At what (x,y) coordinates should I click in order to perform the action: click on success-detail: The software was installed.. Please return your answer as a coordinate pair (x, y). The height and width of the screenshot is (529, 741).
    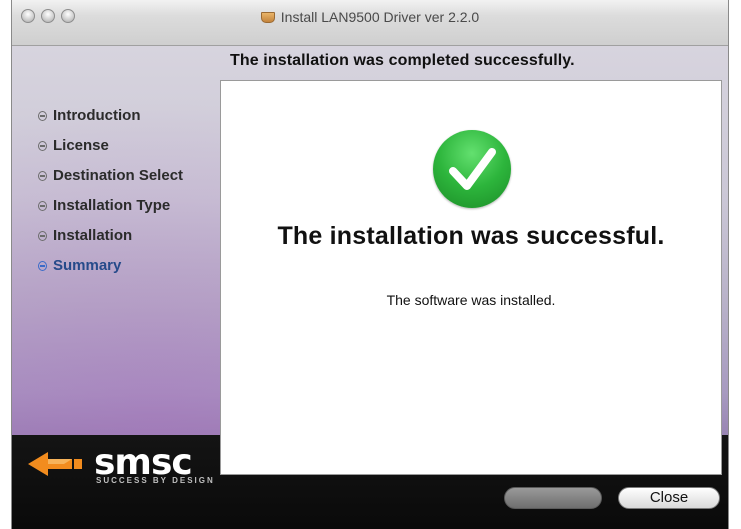
    Looking at the image, I should click on (471, 300).